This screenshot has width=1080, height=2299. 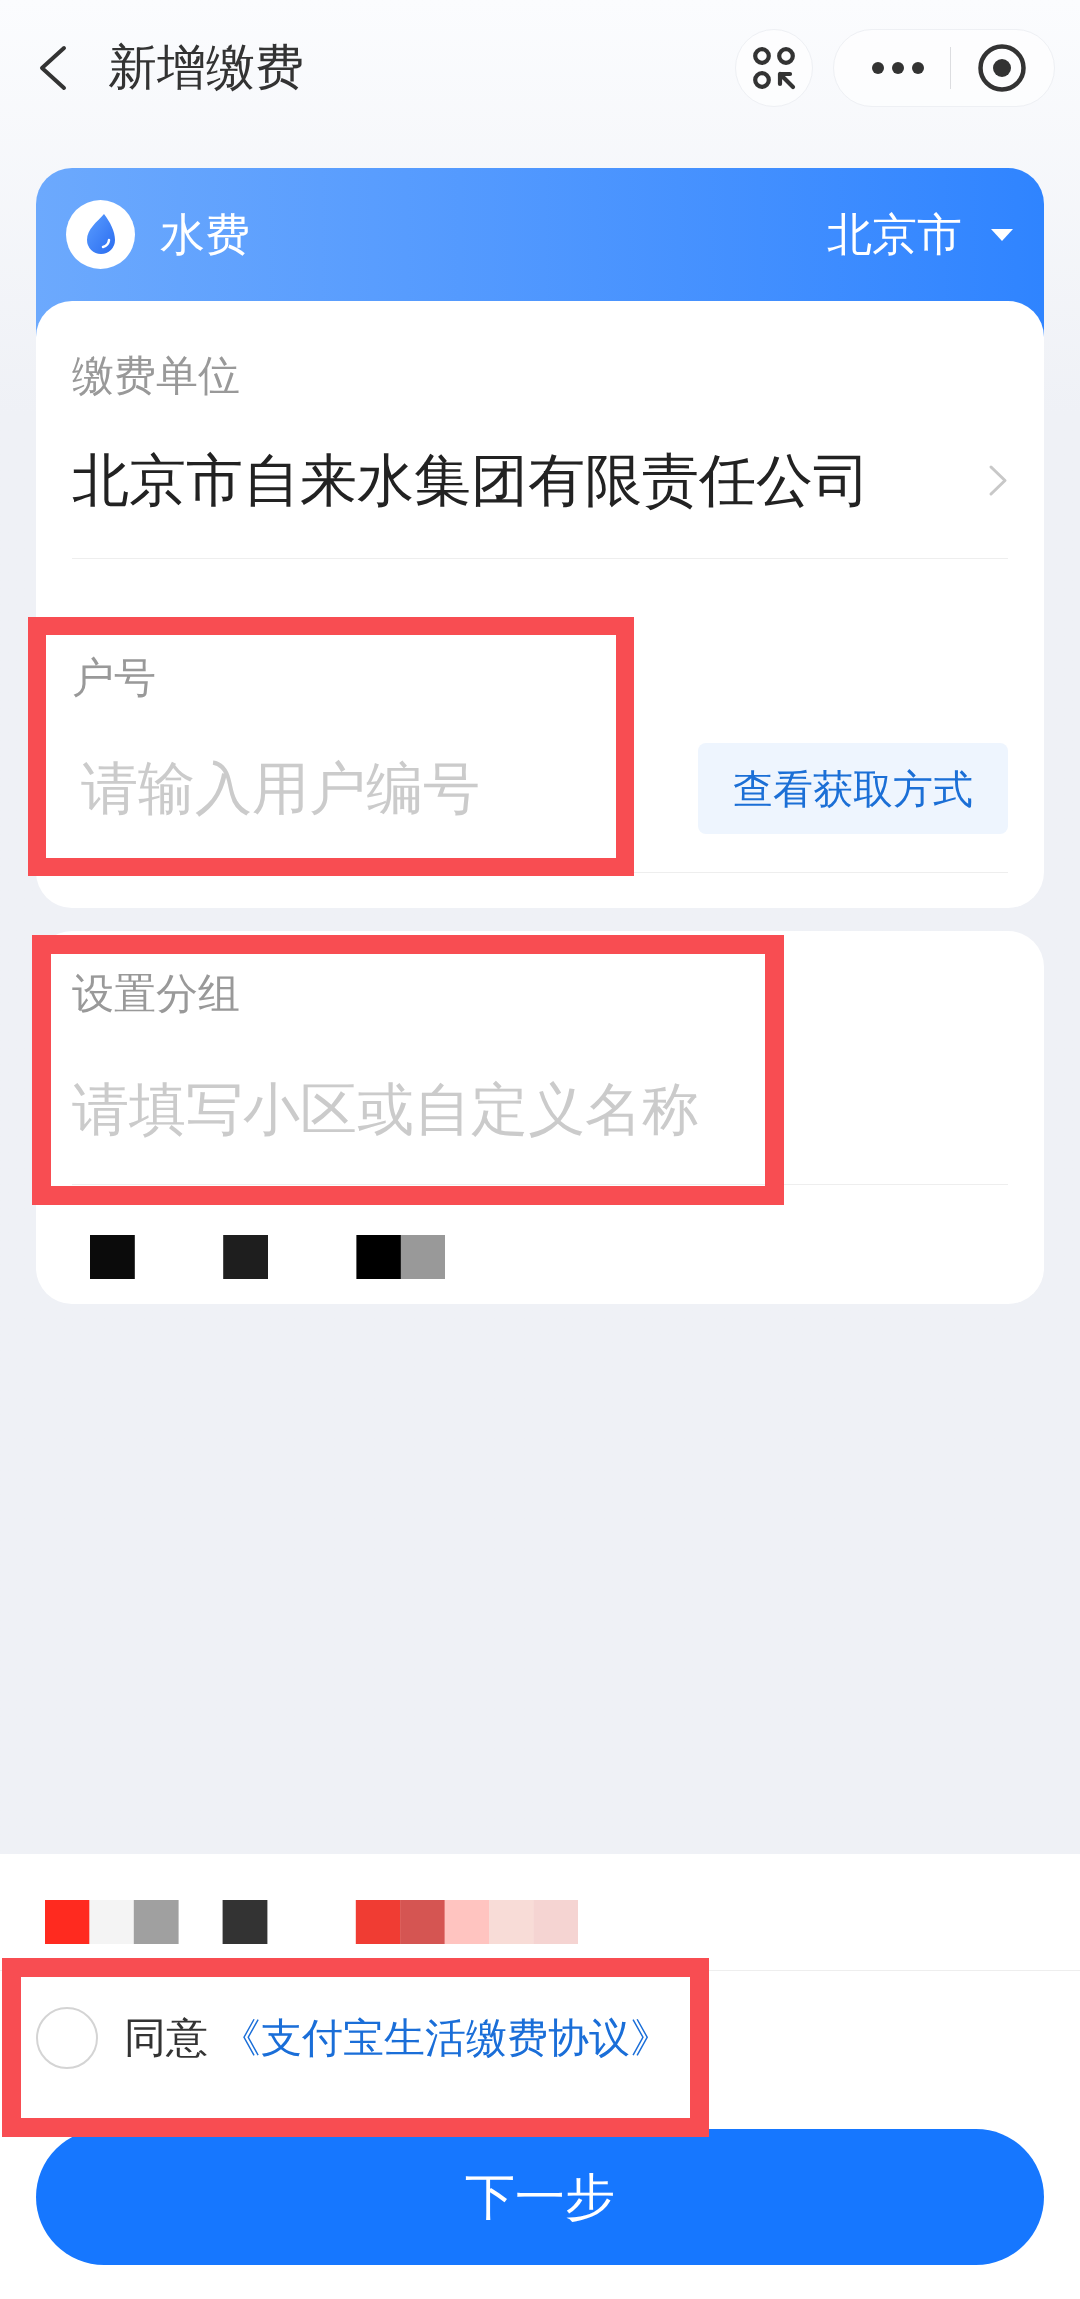 What do you see at coordinates (156, 376) in the screenshot?
I see `payee-label: 缴费单位` at bounding box center [156, 376].